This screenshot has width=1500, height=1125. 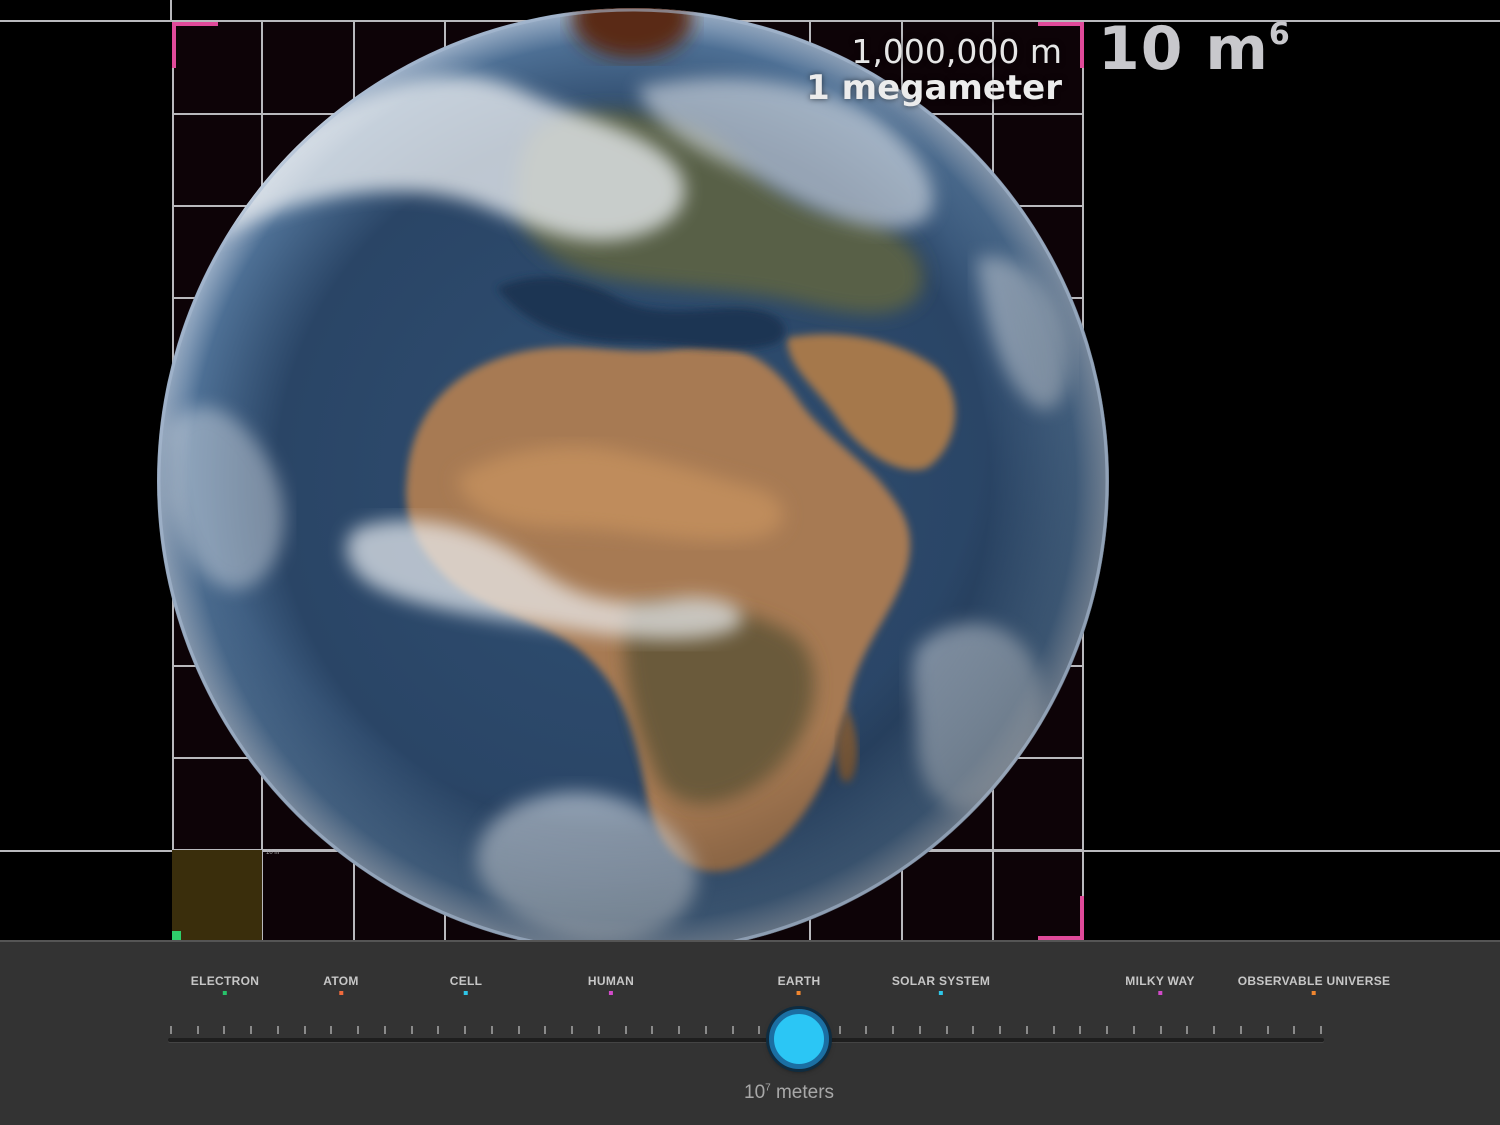 What do you see at coordinates (768, 1088) in the screenshot?
I see `value-exponent: 7` at bounding box center [768, 1088].